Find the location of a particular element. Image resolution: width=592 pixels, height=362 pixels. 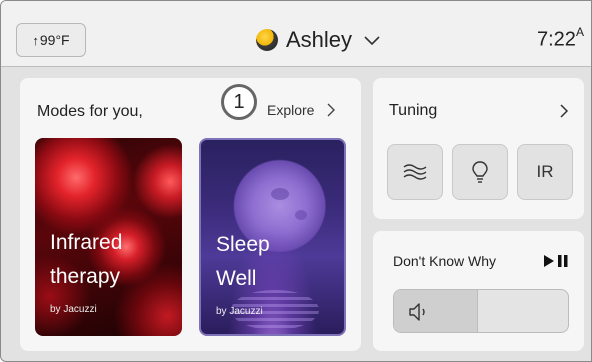

mode-card-sleep: Sleep Well by Jacuzzi is located at coordinates (272, 237).